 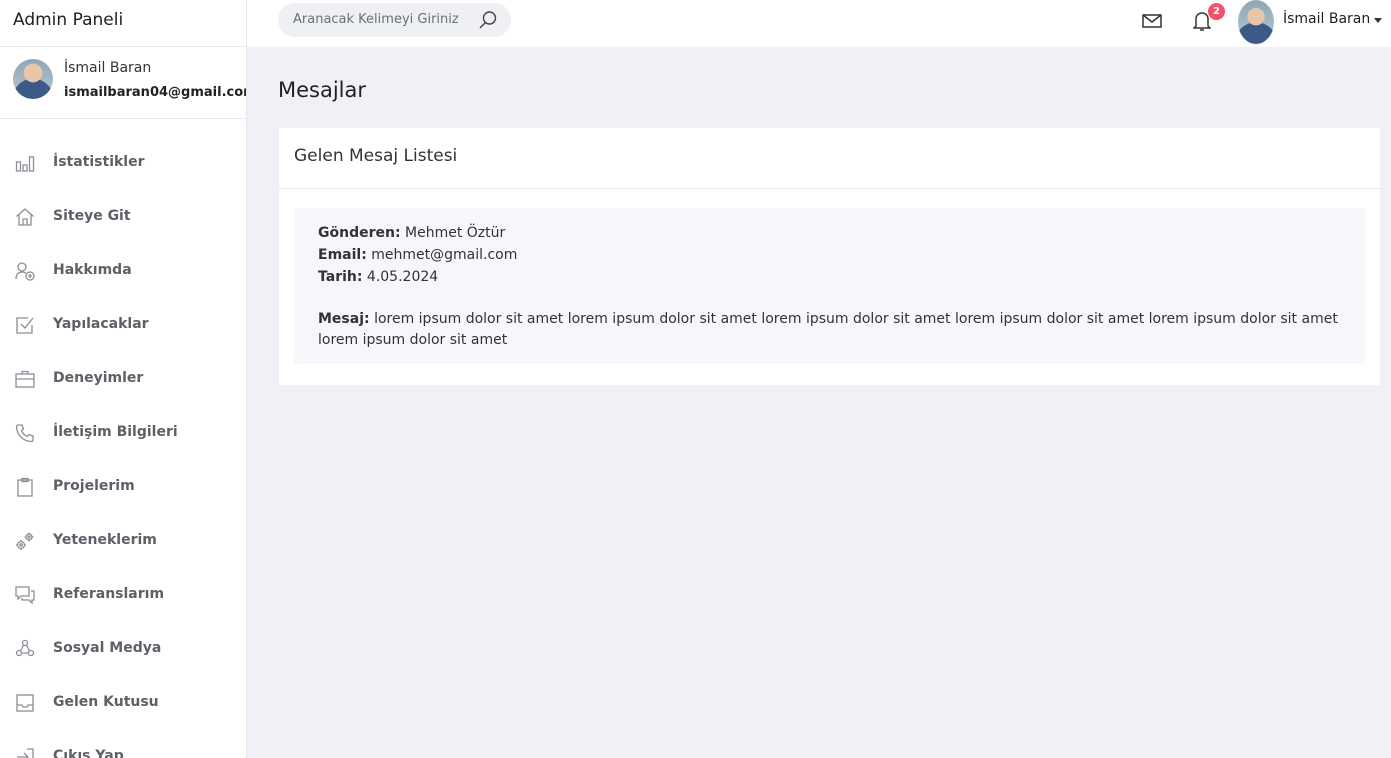 I want to click on user-menu-name: İsmail Baran, so click(x=1326, y=19).